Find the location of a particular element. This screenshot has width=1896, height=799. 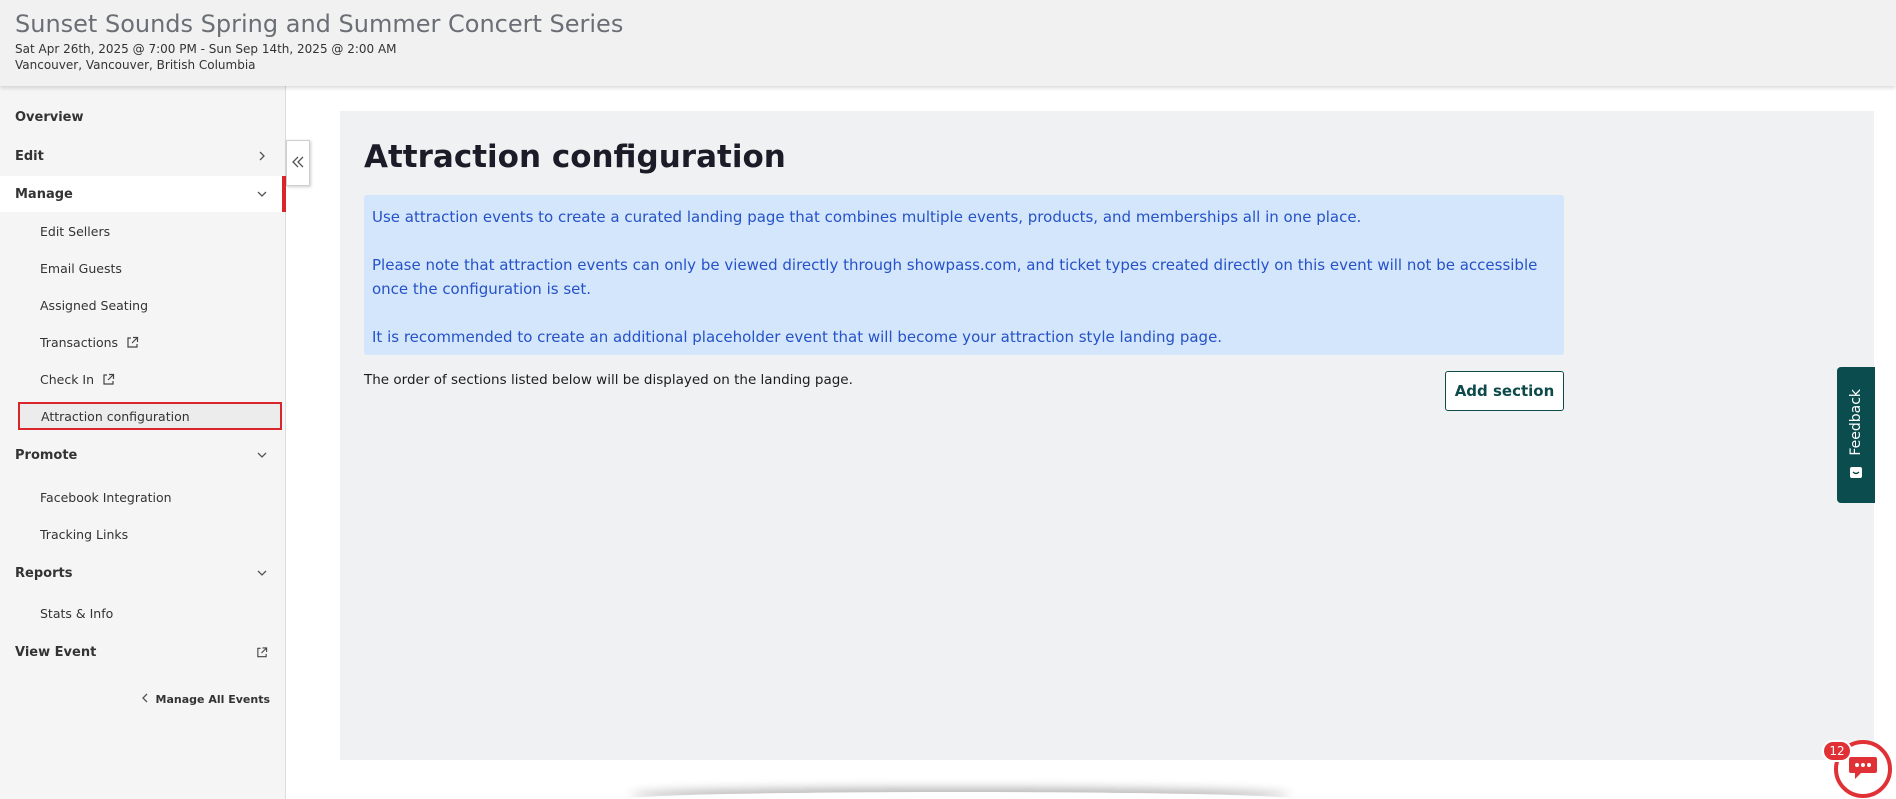

sidebar-item-stats-info: Stats & Info is located at coordinates (142, 613).